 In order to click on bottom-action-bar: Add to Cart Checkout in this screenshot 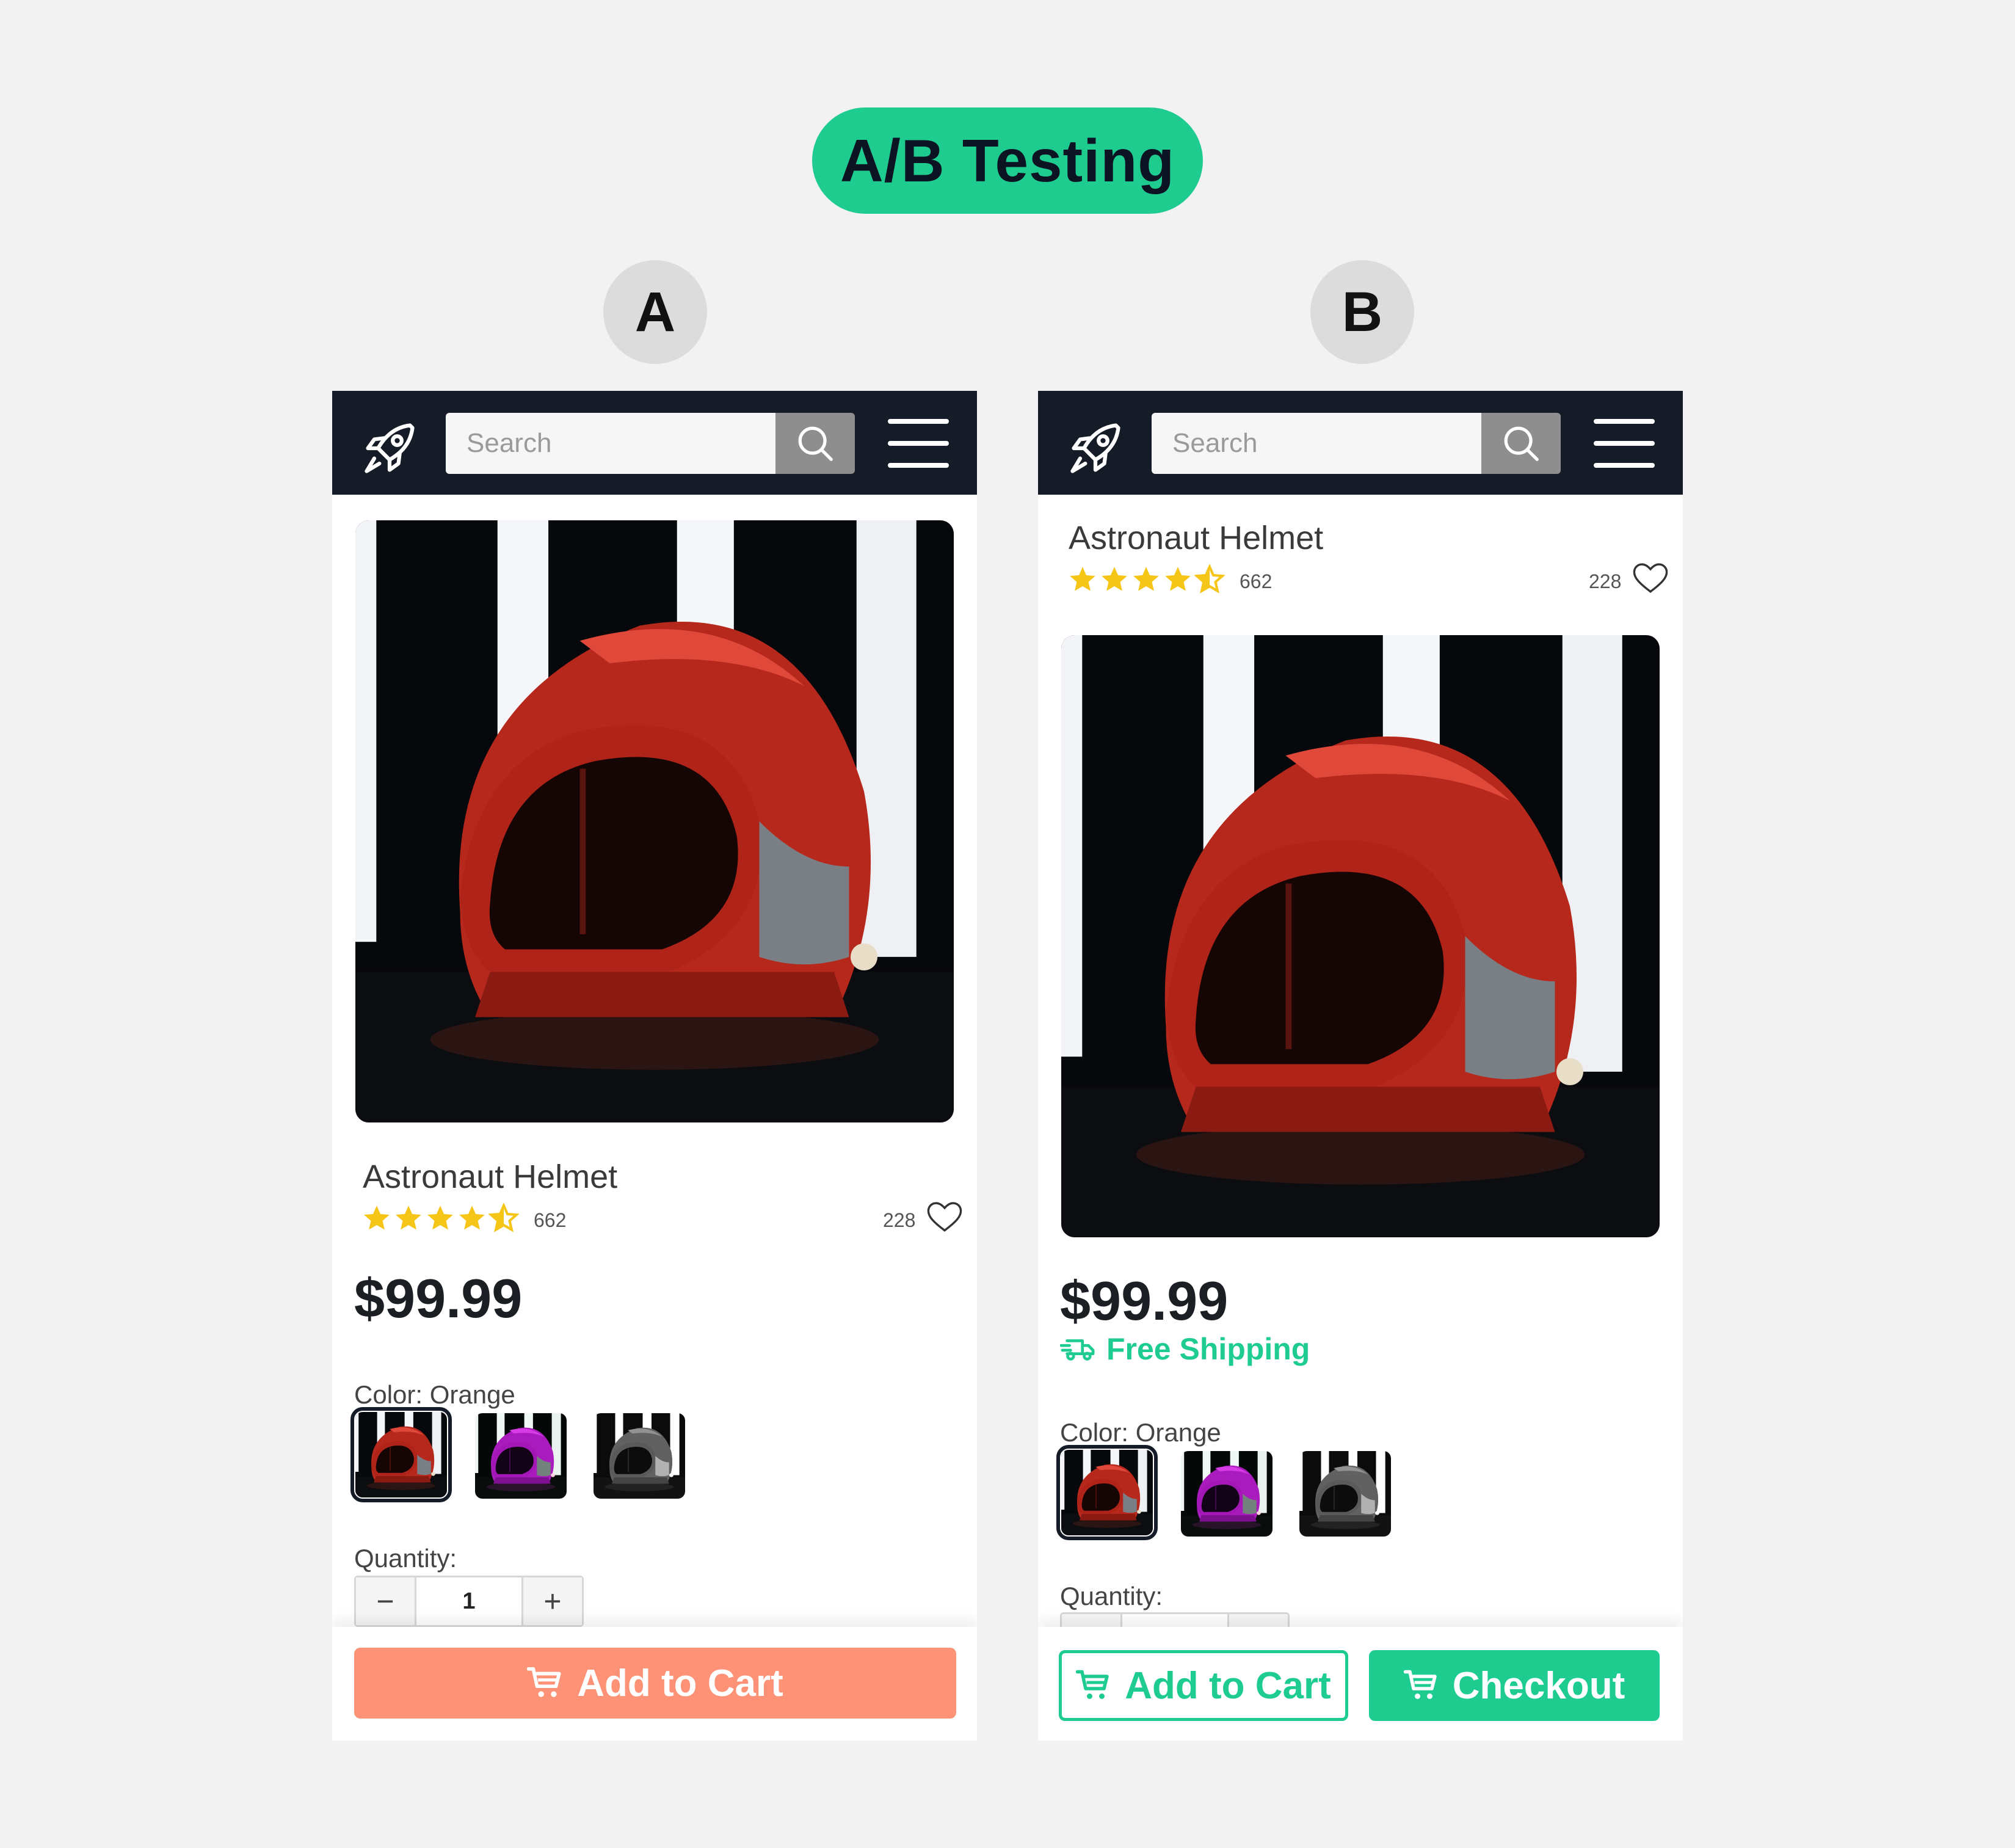, I will do `click(1360, 1684)`.